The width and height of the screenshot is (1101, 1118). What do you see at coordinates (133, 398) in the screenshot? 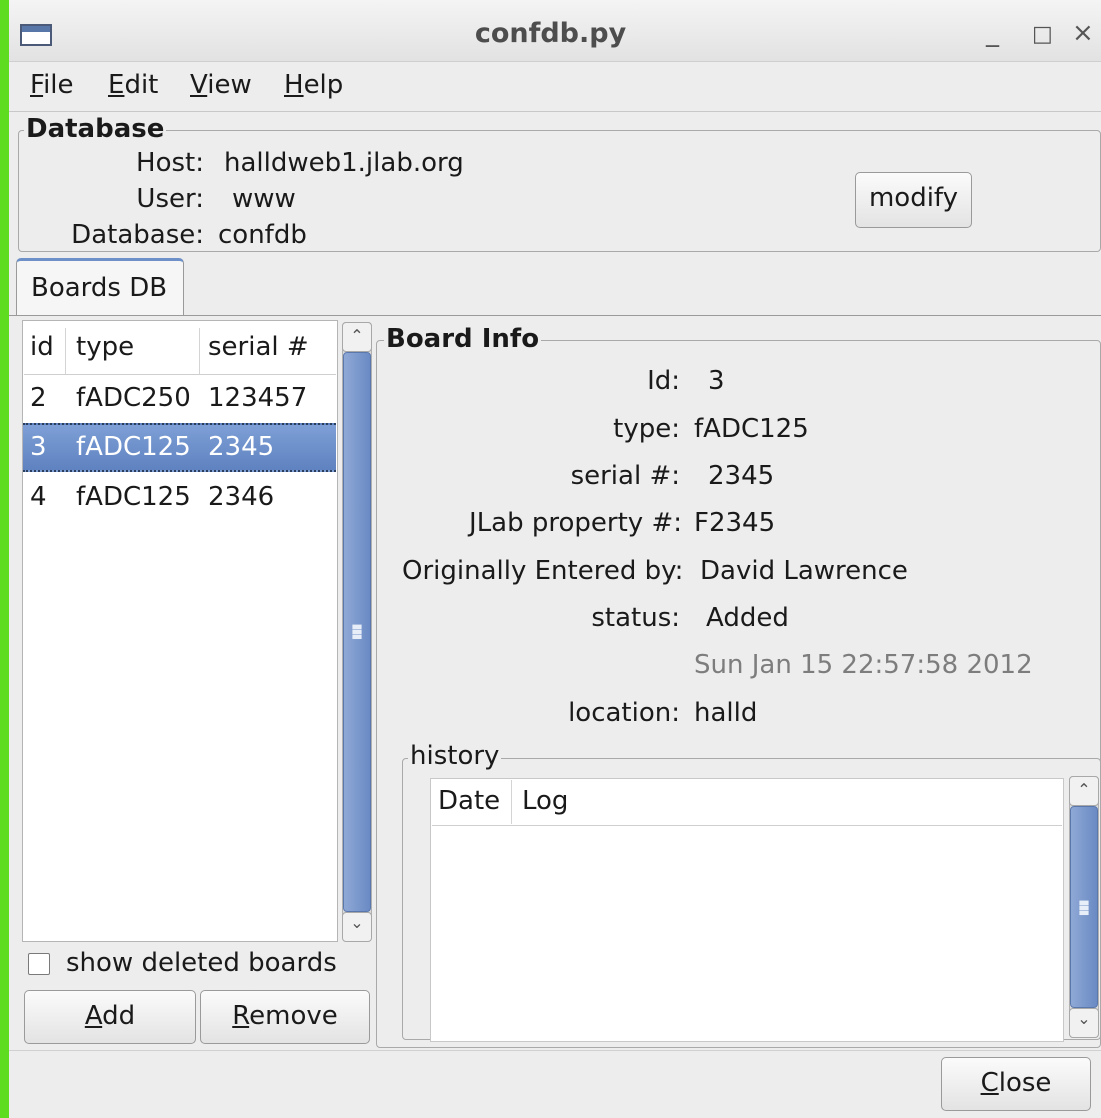
I see `row-type: fADC250` at bounding box center [133, 398].